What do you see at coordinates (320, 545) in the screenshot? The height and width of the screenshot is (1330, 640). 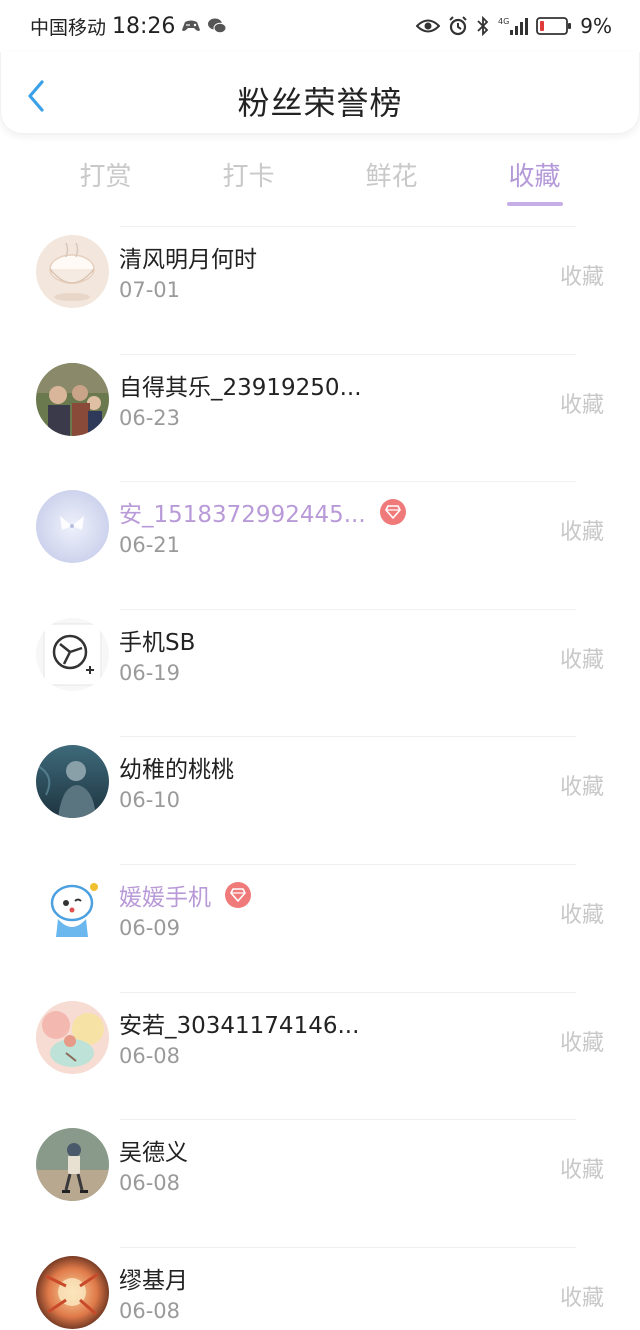 I see `list-item: 安_1518372992445... 06-21 收藏` at bounding box center [320, 545].